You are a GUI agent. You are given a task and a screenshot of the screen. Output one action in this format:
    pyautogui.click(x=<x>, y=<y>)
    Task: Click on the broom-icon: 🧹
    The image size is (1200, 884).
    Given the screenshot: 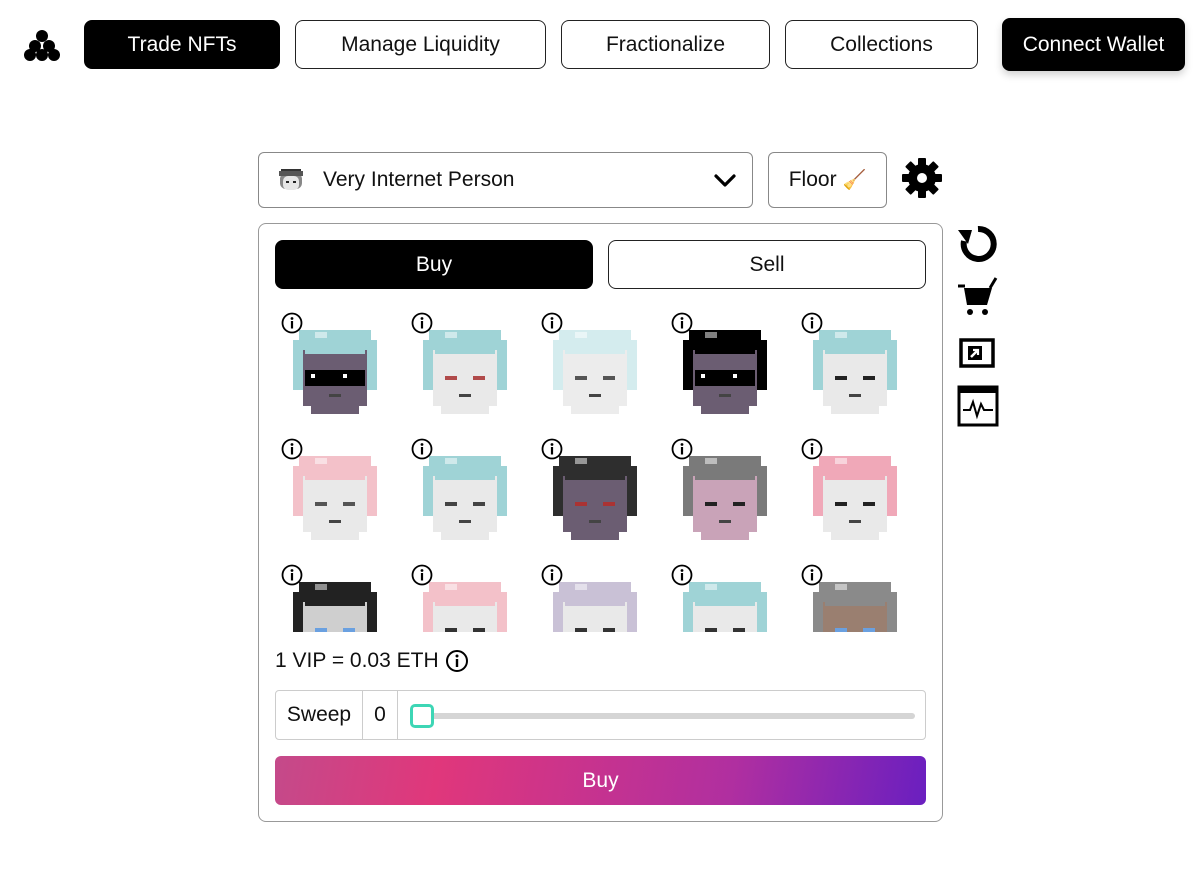 What is the action you would take?
    pyautogui.click(x=854, y=180)
    